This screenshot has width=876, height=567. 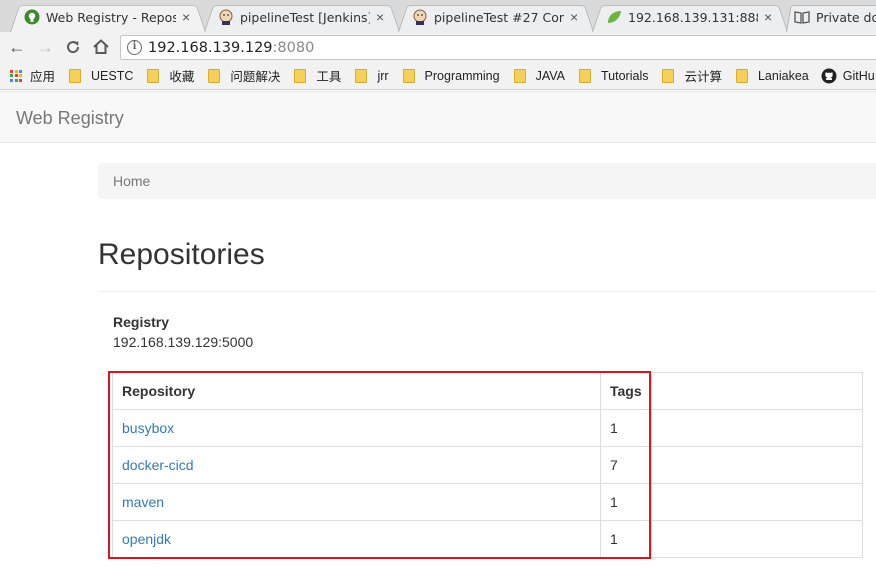 What do you see at coordinates (693, 17) in the screenshot?
I see `tab-title: 192.168.139.131:8888` at bounding box center [693, 17].